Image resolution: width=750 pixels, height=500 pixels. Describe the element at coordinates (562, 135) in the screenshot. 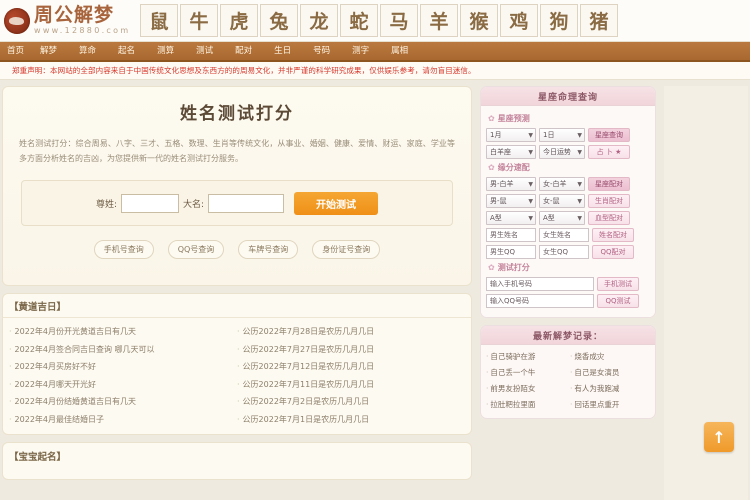

I see `dropdown-select: 1日 ▼` at that location.